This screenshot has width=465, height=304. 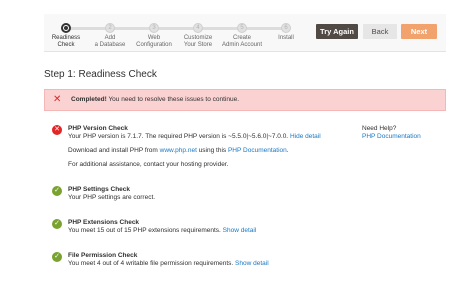 I want to click on step-install: 6 Install, so click(x=286, y=32).